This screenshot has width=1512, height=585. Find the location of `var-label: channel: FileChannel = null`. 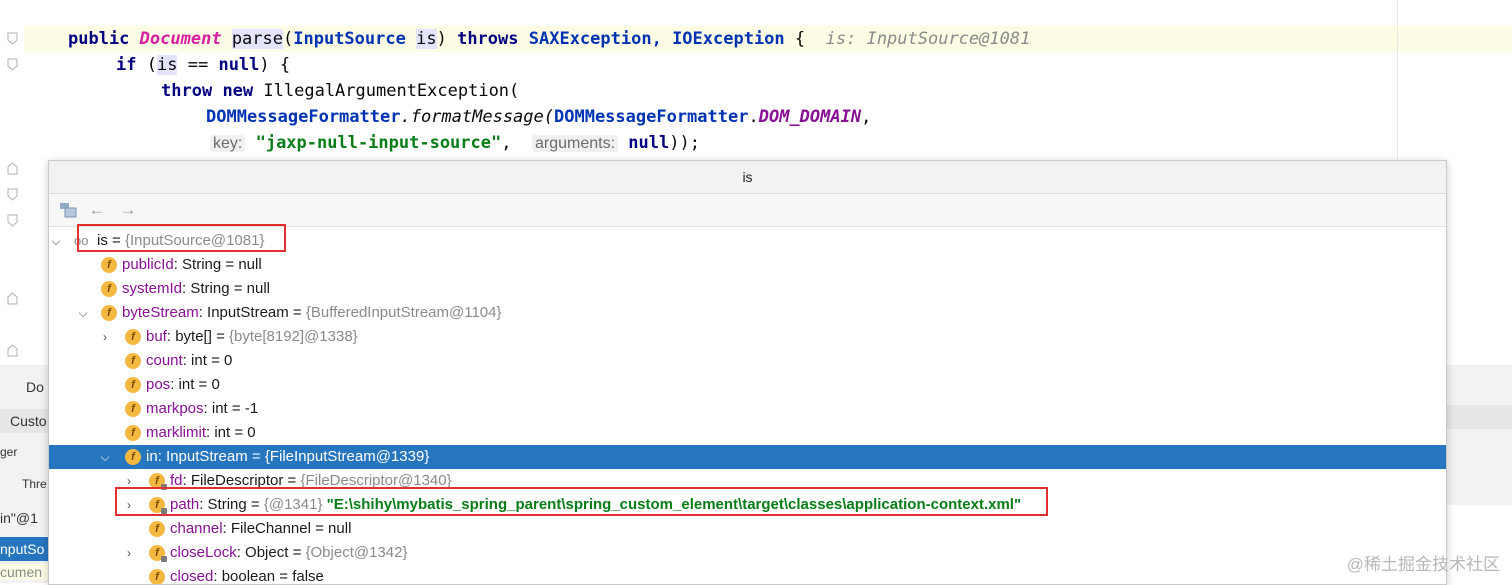

var-label: channel: FileChannel = null is located at coordinates (260, 529).